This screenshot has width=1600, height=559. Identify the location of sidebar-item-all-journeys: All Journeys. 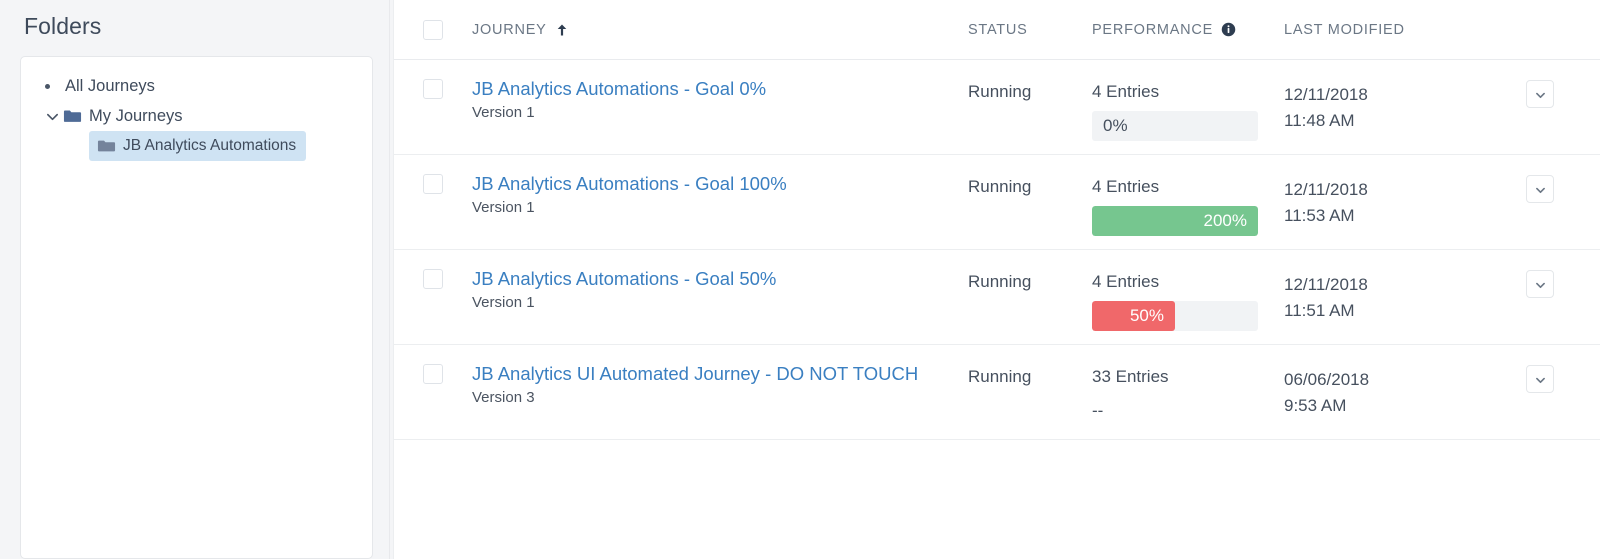
(196, 86).